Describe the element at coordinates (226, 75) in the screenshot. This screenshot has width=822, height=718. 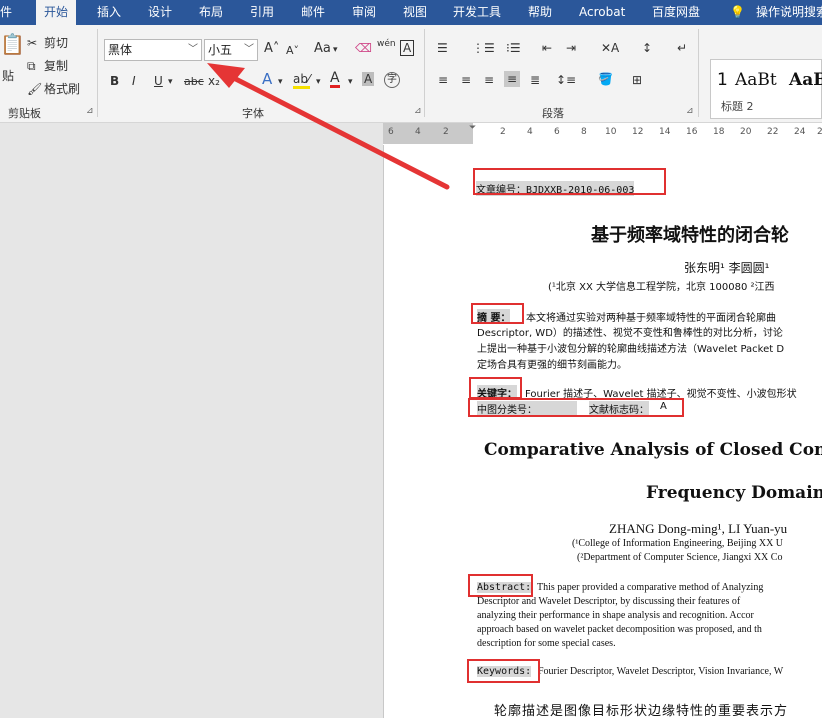
I see `arrow-head-icon` at that location.